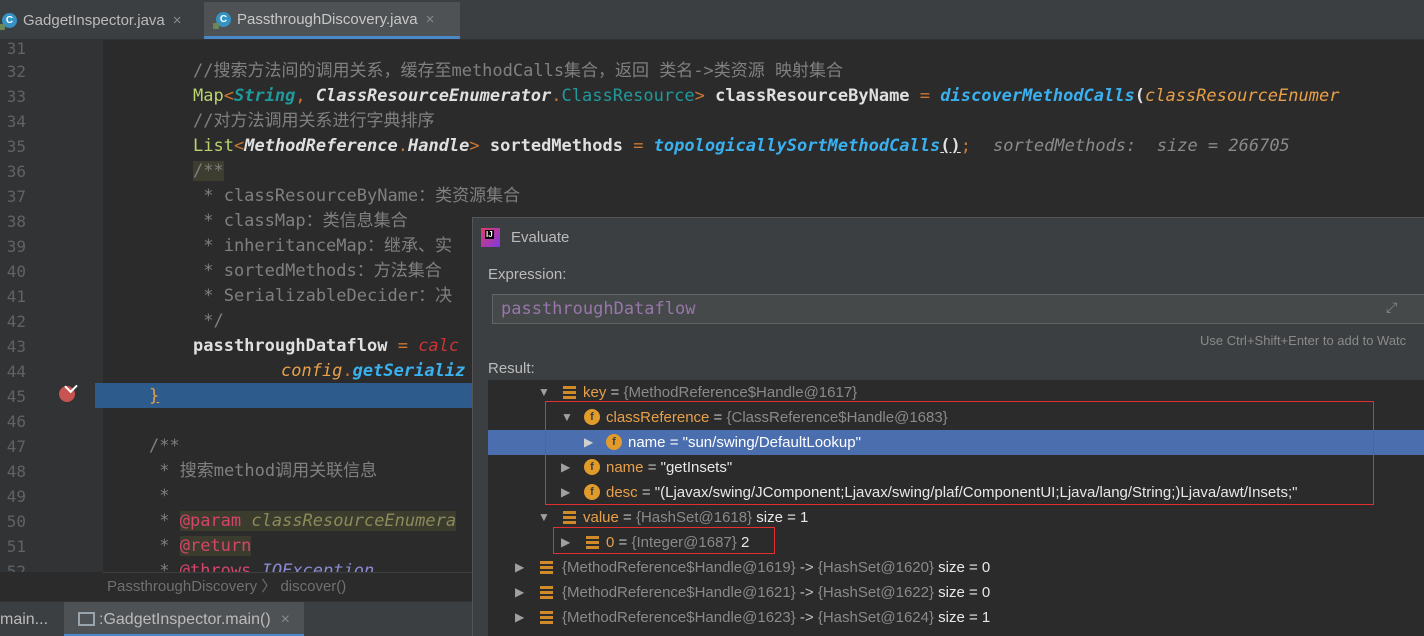 The width and height of the screenshot is (1424, 636). Describe the element at coordinates (780, 517) in the screenshot. I see `node-extra: size = 1` at that location.